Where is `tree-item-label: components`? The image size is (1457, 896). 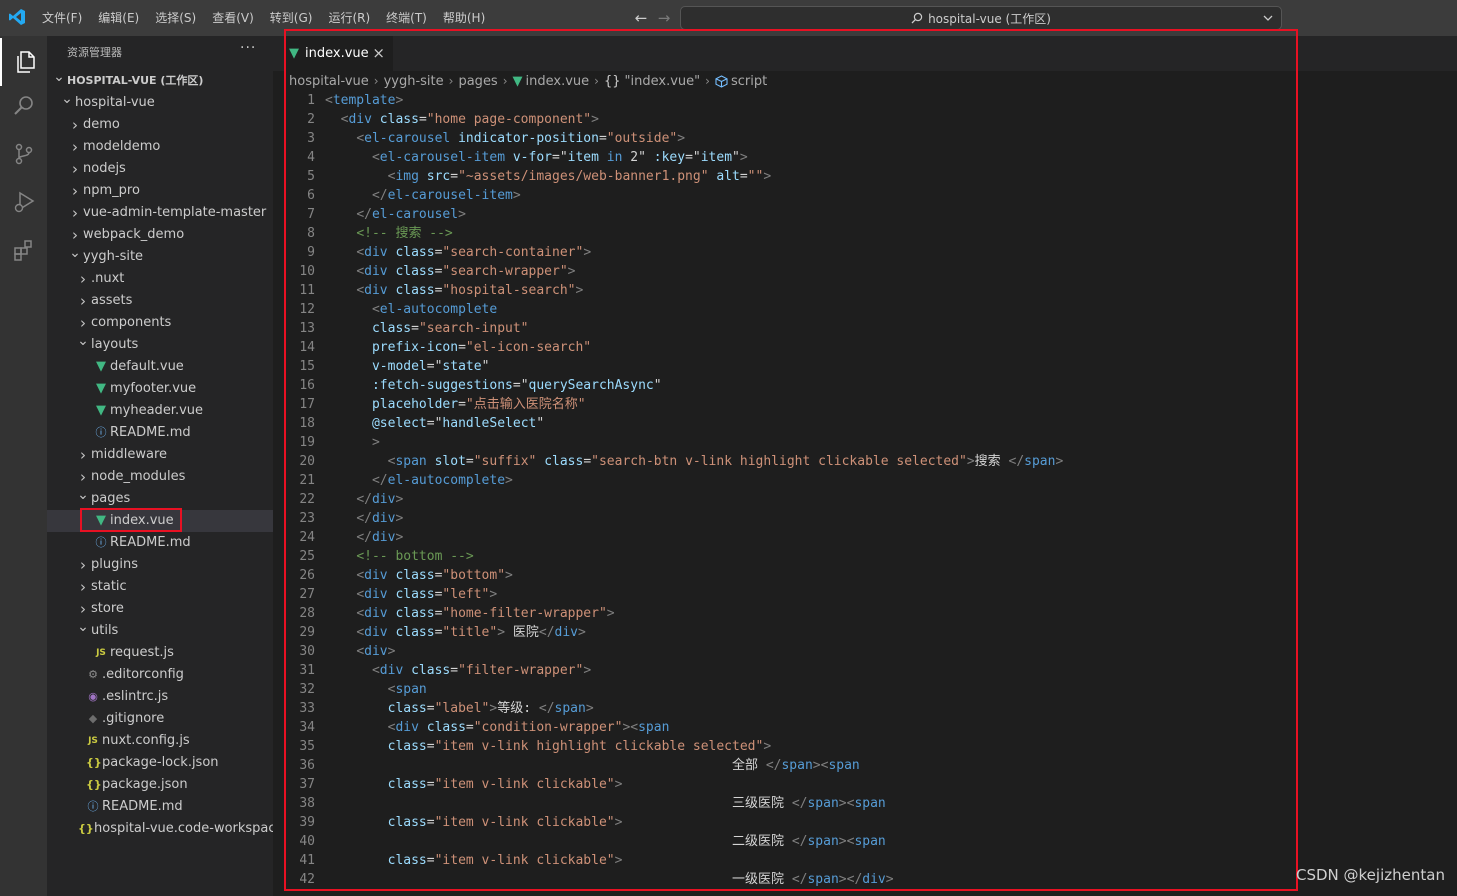
tree-item-label: components is located at coordinates (131, 322).